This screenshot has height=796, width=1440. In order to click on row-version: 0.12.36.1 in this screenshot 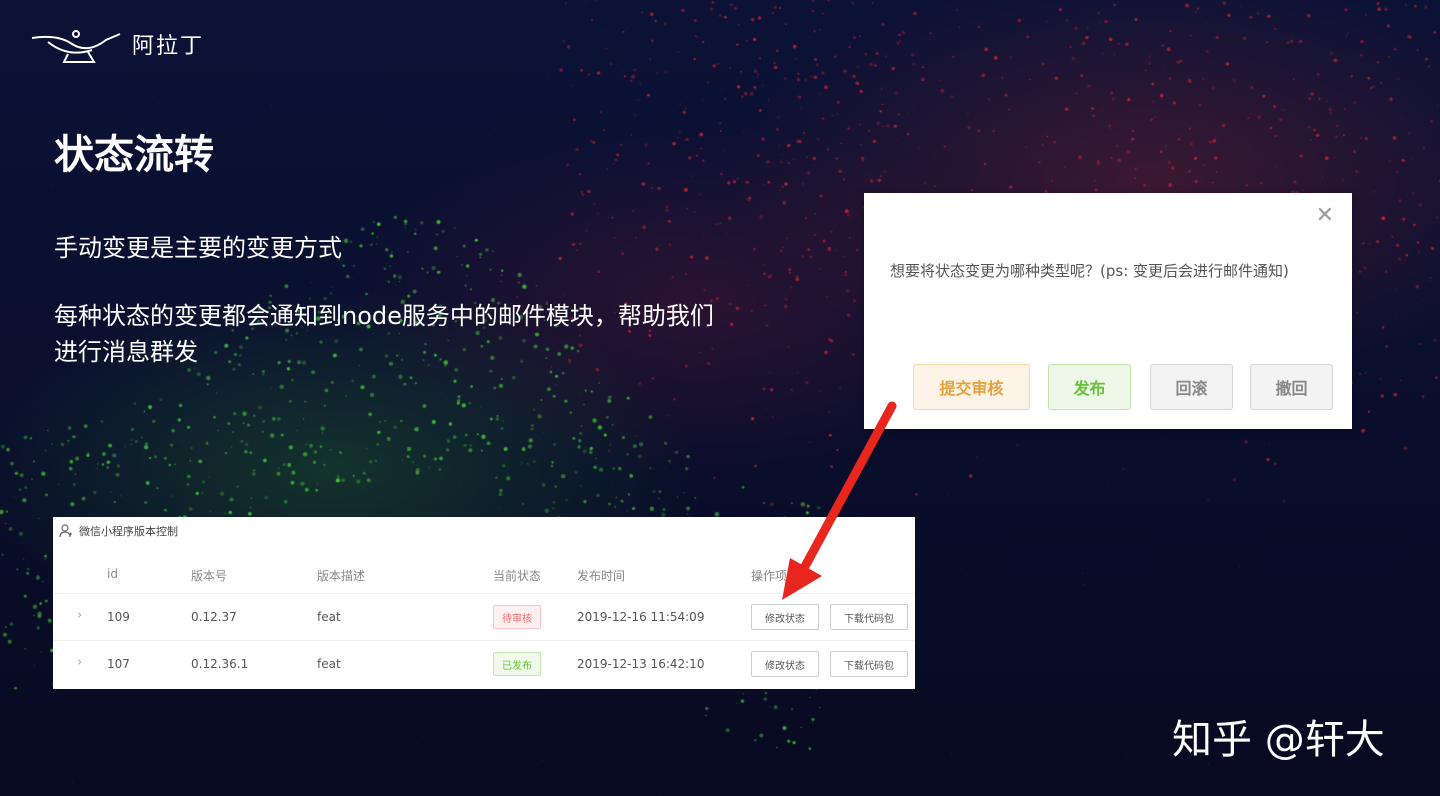, I will do `click(220, 664)`.